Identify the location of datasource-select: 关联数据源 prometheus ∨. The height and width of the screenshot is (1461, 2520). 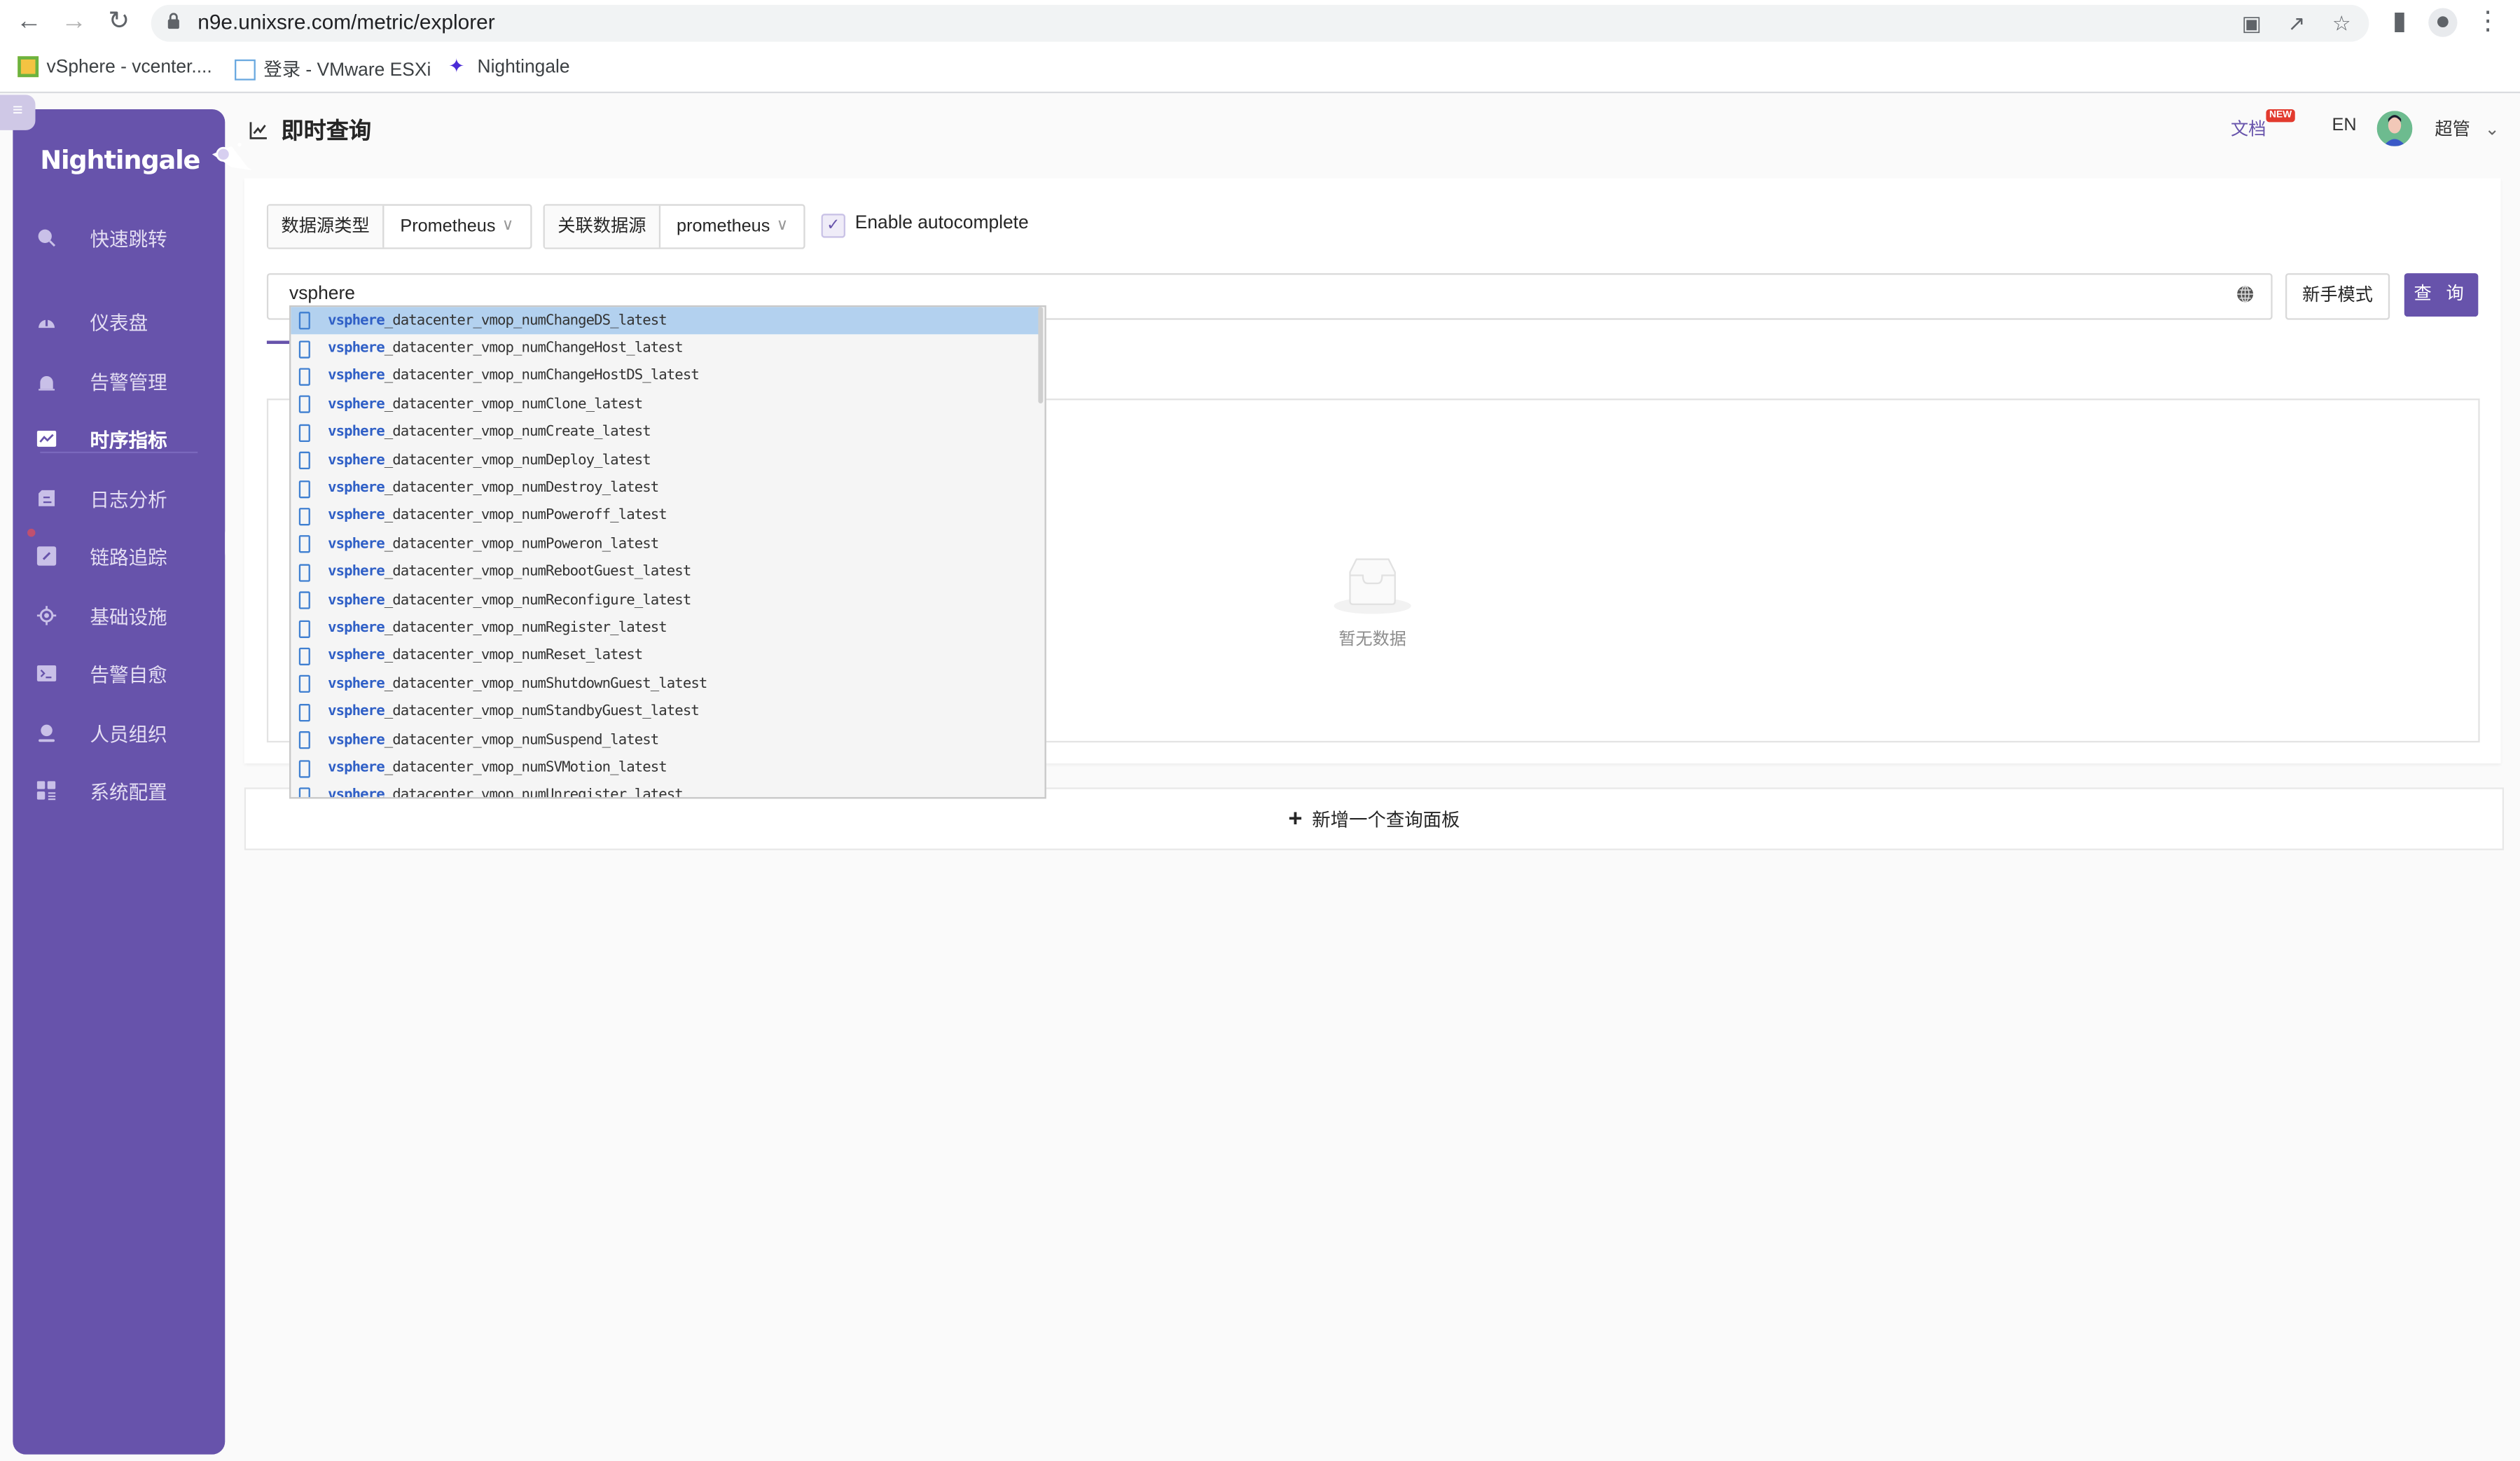
(674, 227).